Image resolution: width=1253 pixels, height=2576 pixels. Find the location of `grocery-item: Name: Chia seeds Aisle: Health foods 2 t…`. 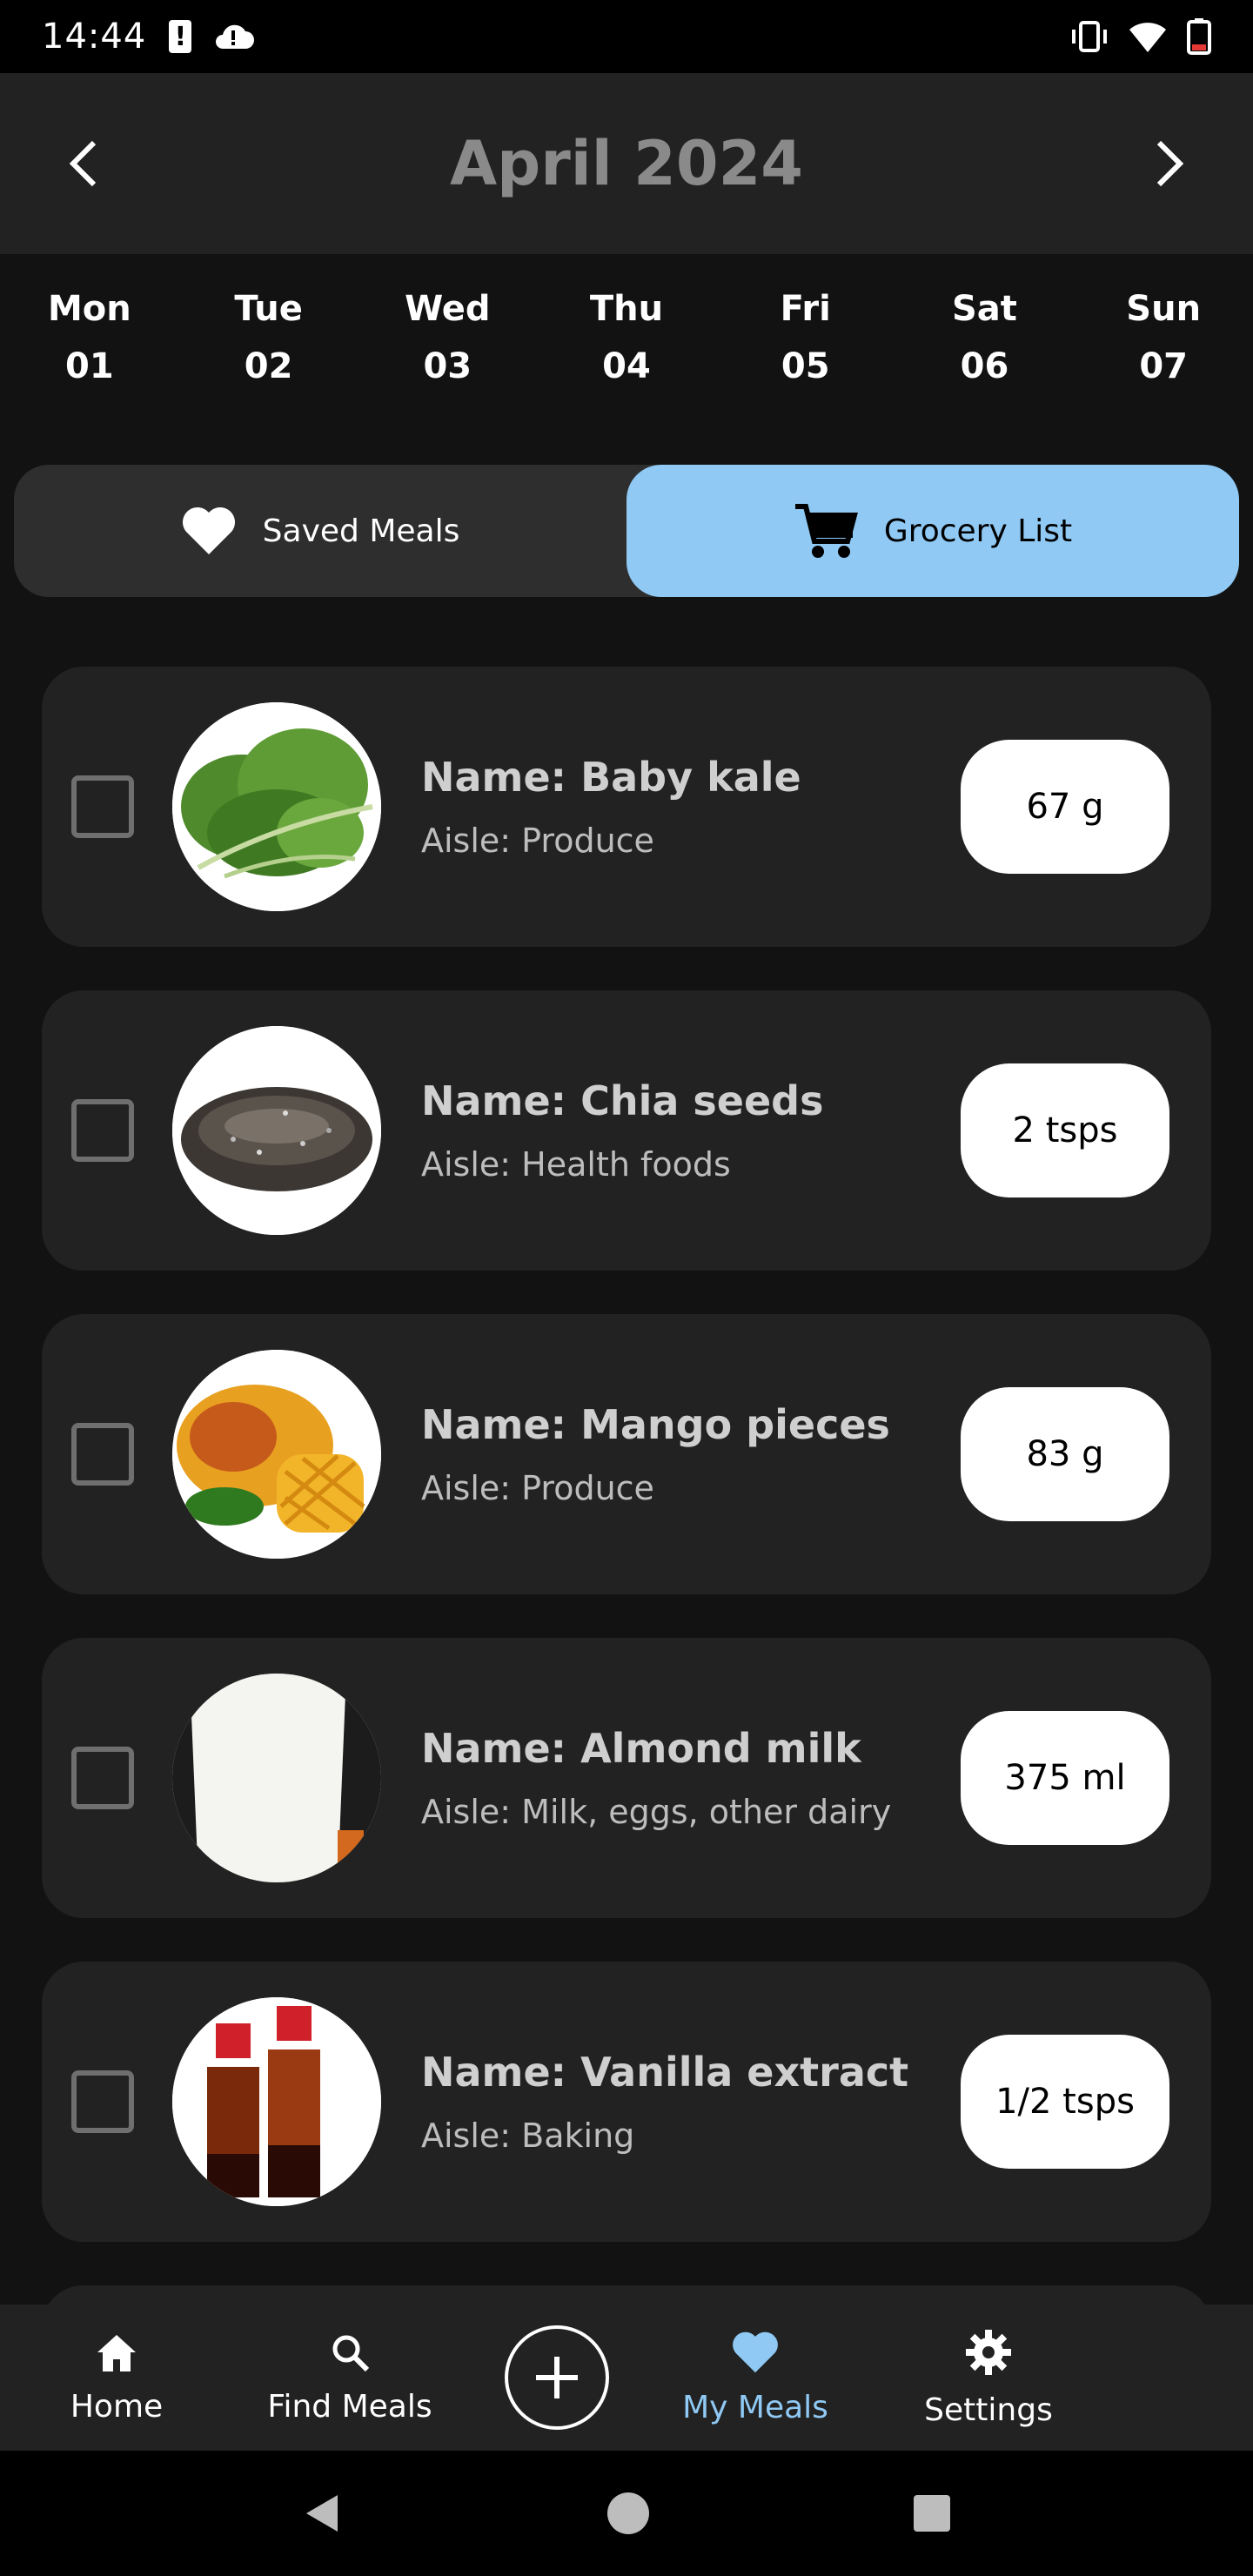

grocery-item: Name: Chia seeds Aisle: Health foods 2 t… is located at coordinates (626, 1130).